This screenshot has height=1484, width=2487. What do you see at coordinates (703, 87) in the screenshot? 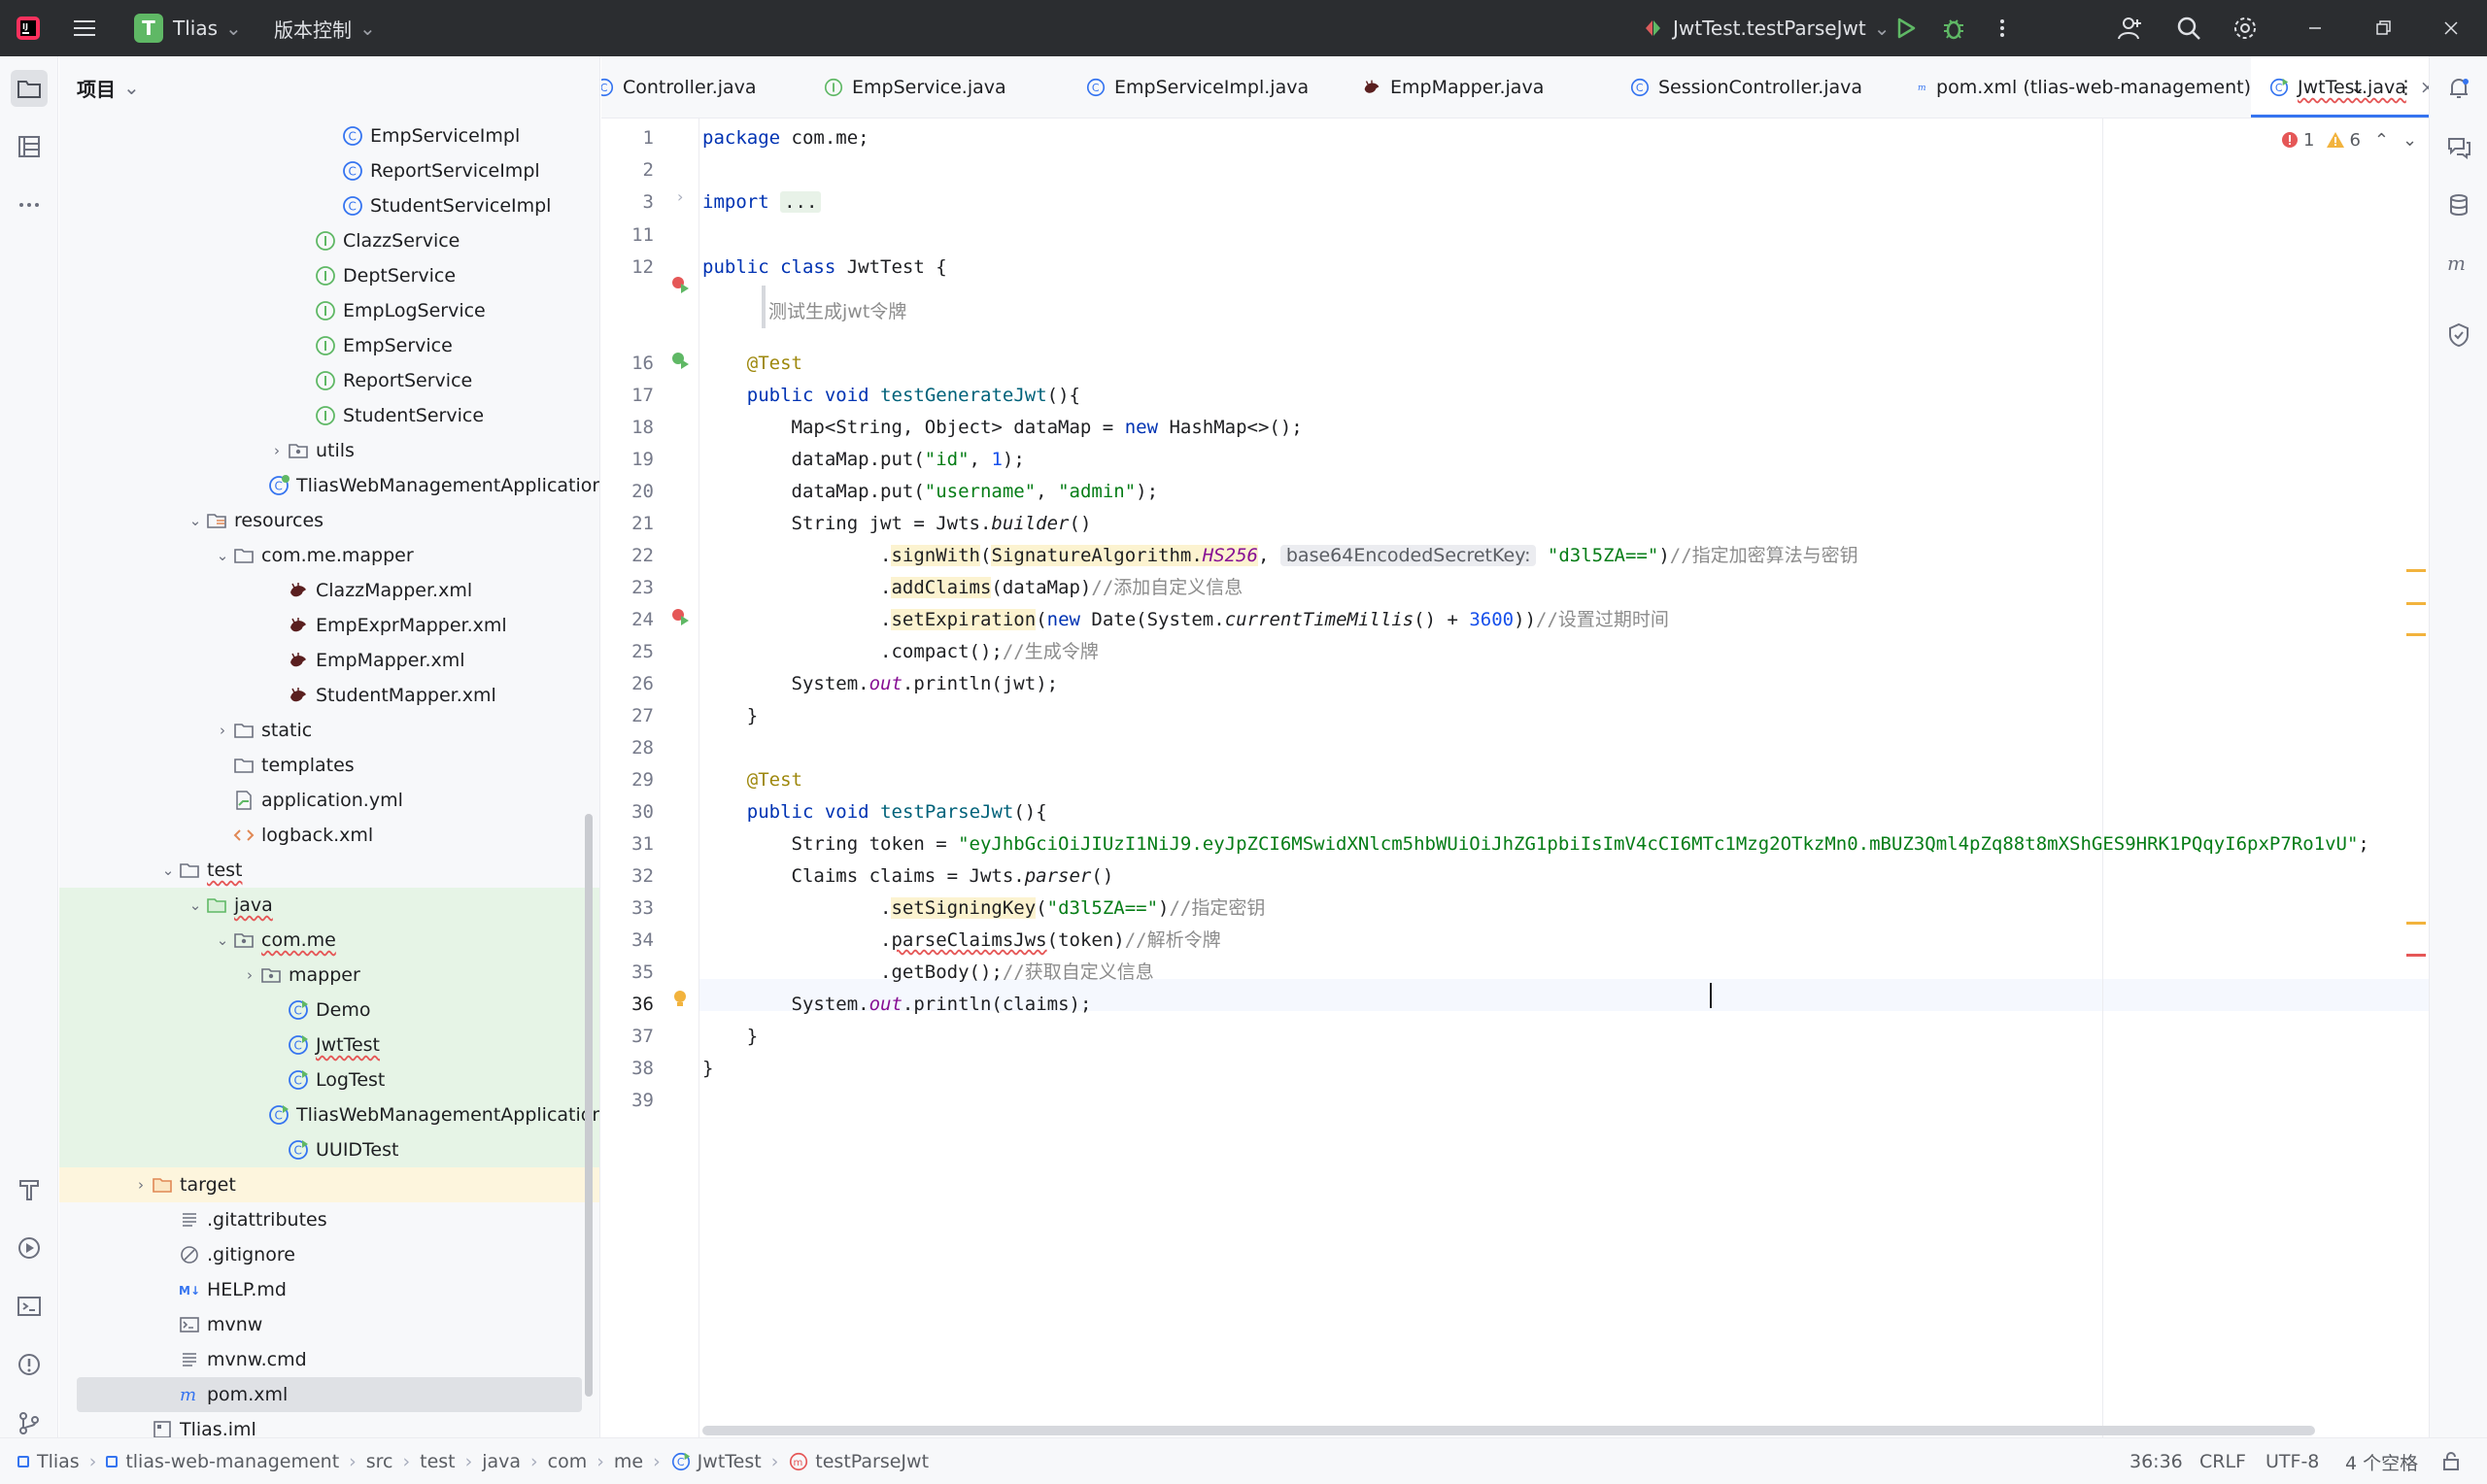
I see `editor-tab: C Controller.java` at bounding box center [703, 87].